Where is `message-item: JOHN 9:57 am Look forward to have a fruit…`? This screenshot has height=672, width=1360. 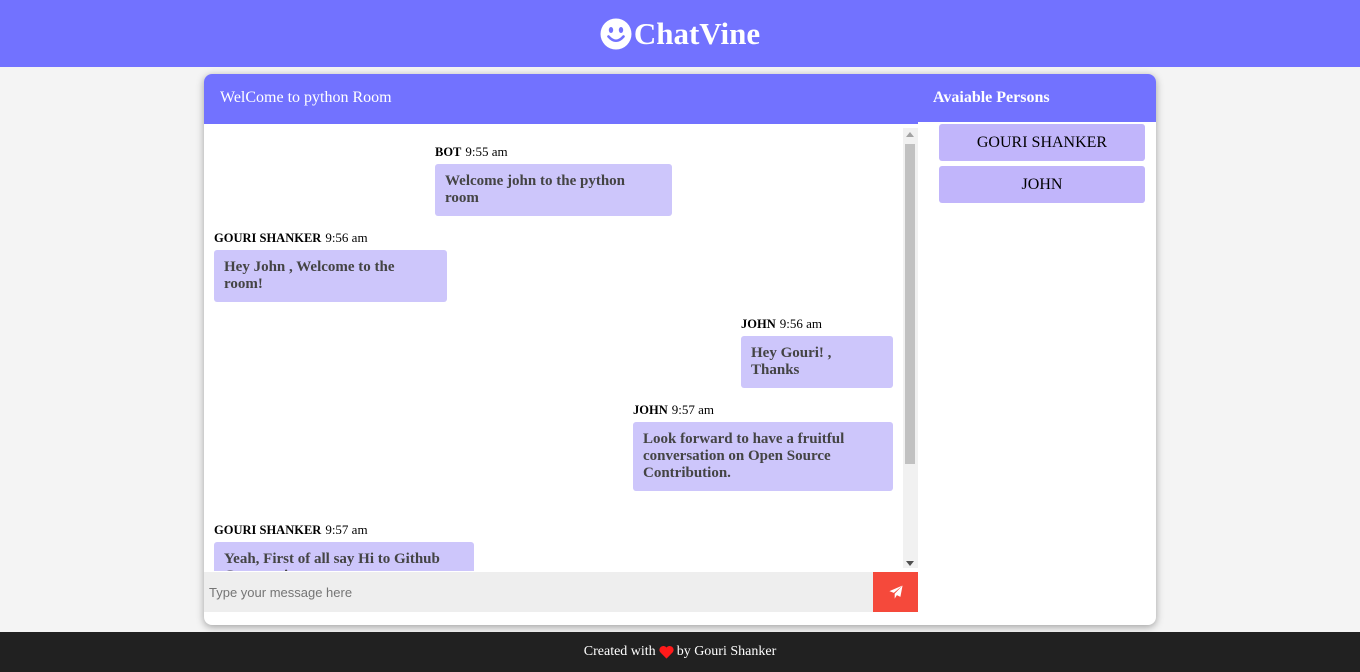 message-item: JOHN 9:57 am Look forward to have a fruit… is located at coordinates (763, 446).